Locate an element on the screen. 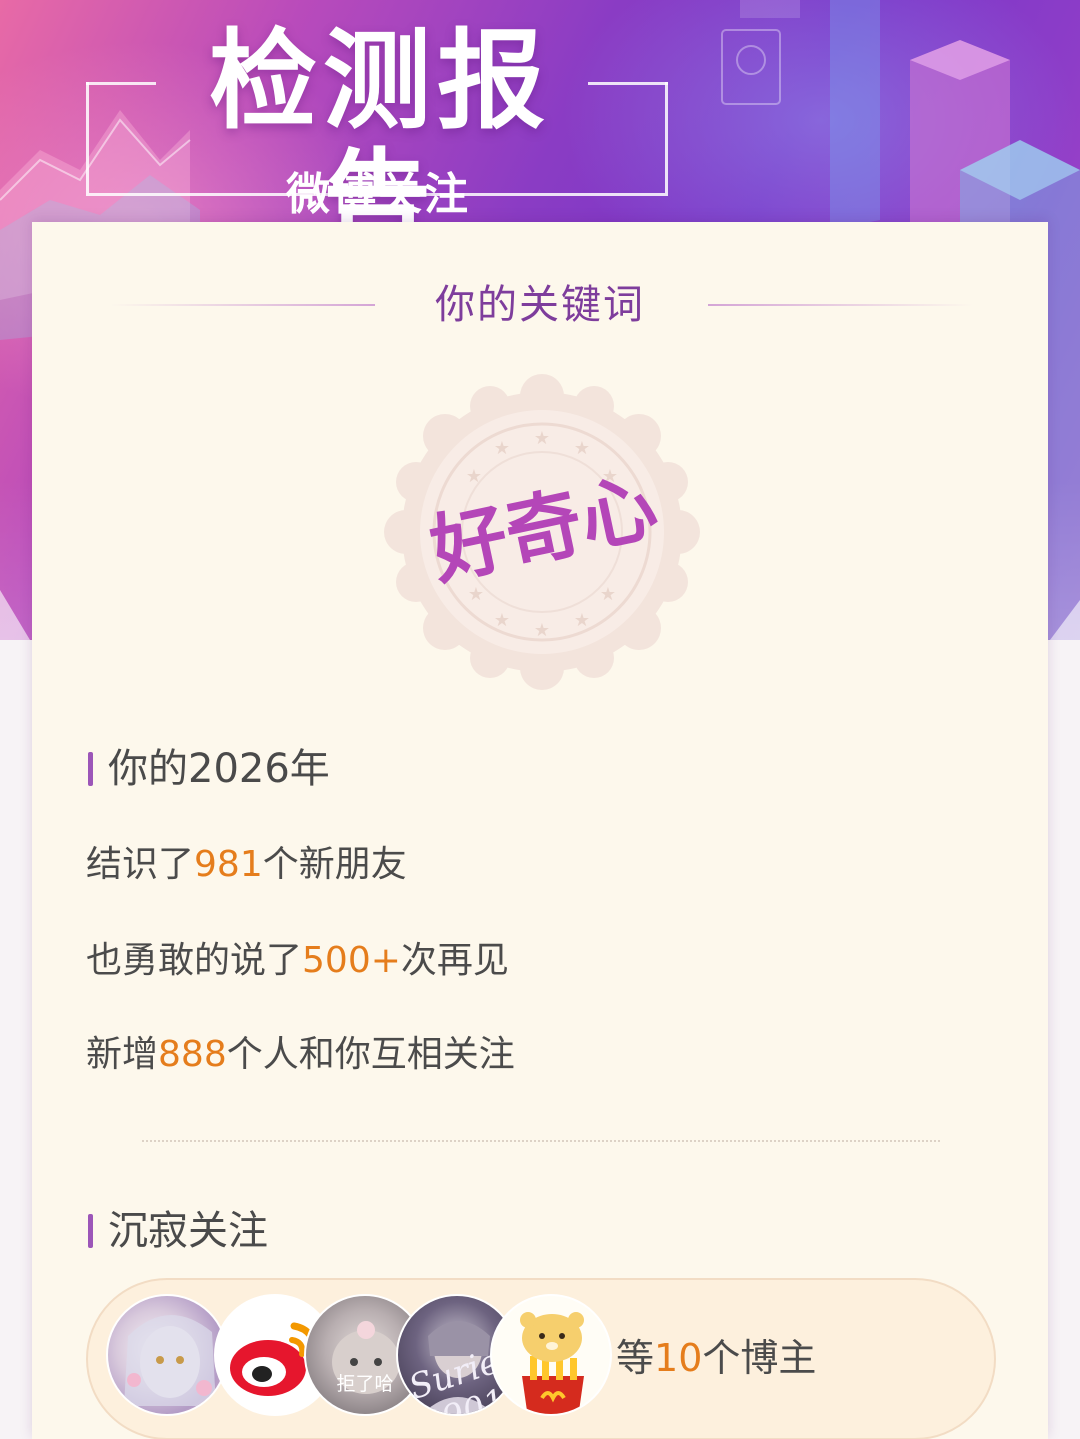  stat-new-friends: 结识了981个新朋友 is located at coordinates (246, 864).